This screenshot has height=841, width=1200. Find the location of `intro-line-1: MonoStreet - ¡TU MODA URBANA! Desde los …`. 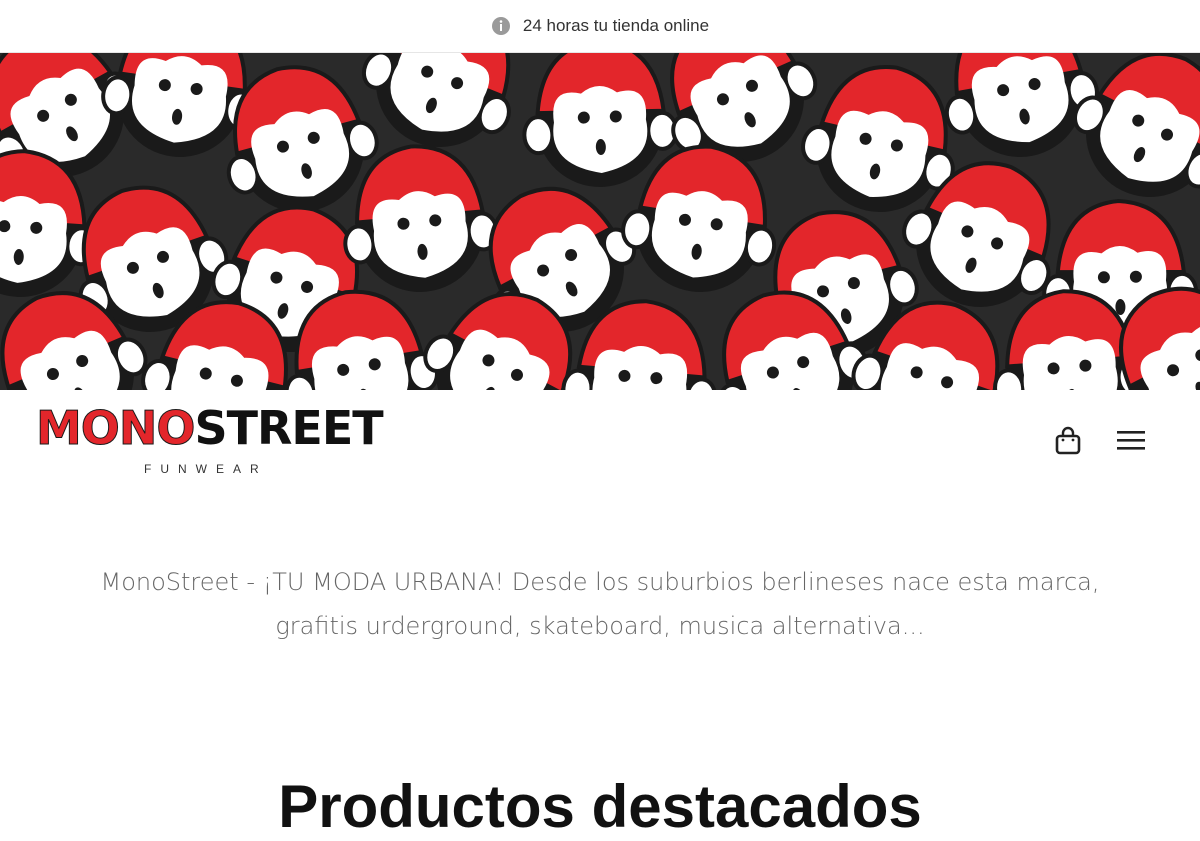

intro-line-1: MonoStreet - ¡TU MODA URBANA! Desde los … is located at coordinates (600, 582).